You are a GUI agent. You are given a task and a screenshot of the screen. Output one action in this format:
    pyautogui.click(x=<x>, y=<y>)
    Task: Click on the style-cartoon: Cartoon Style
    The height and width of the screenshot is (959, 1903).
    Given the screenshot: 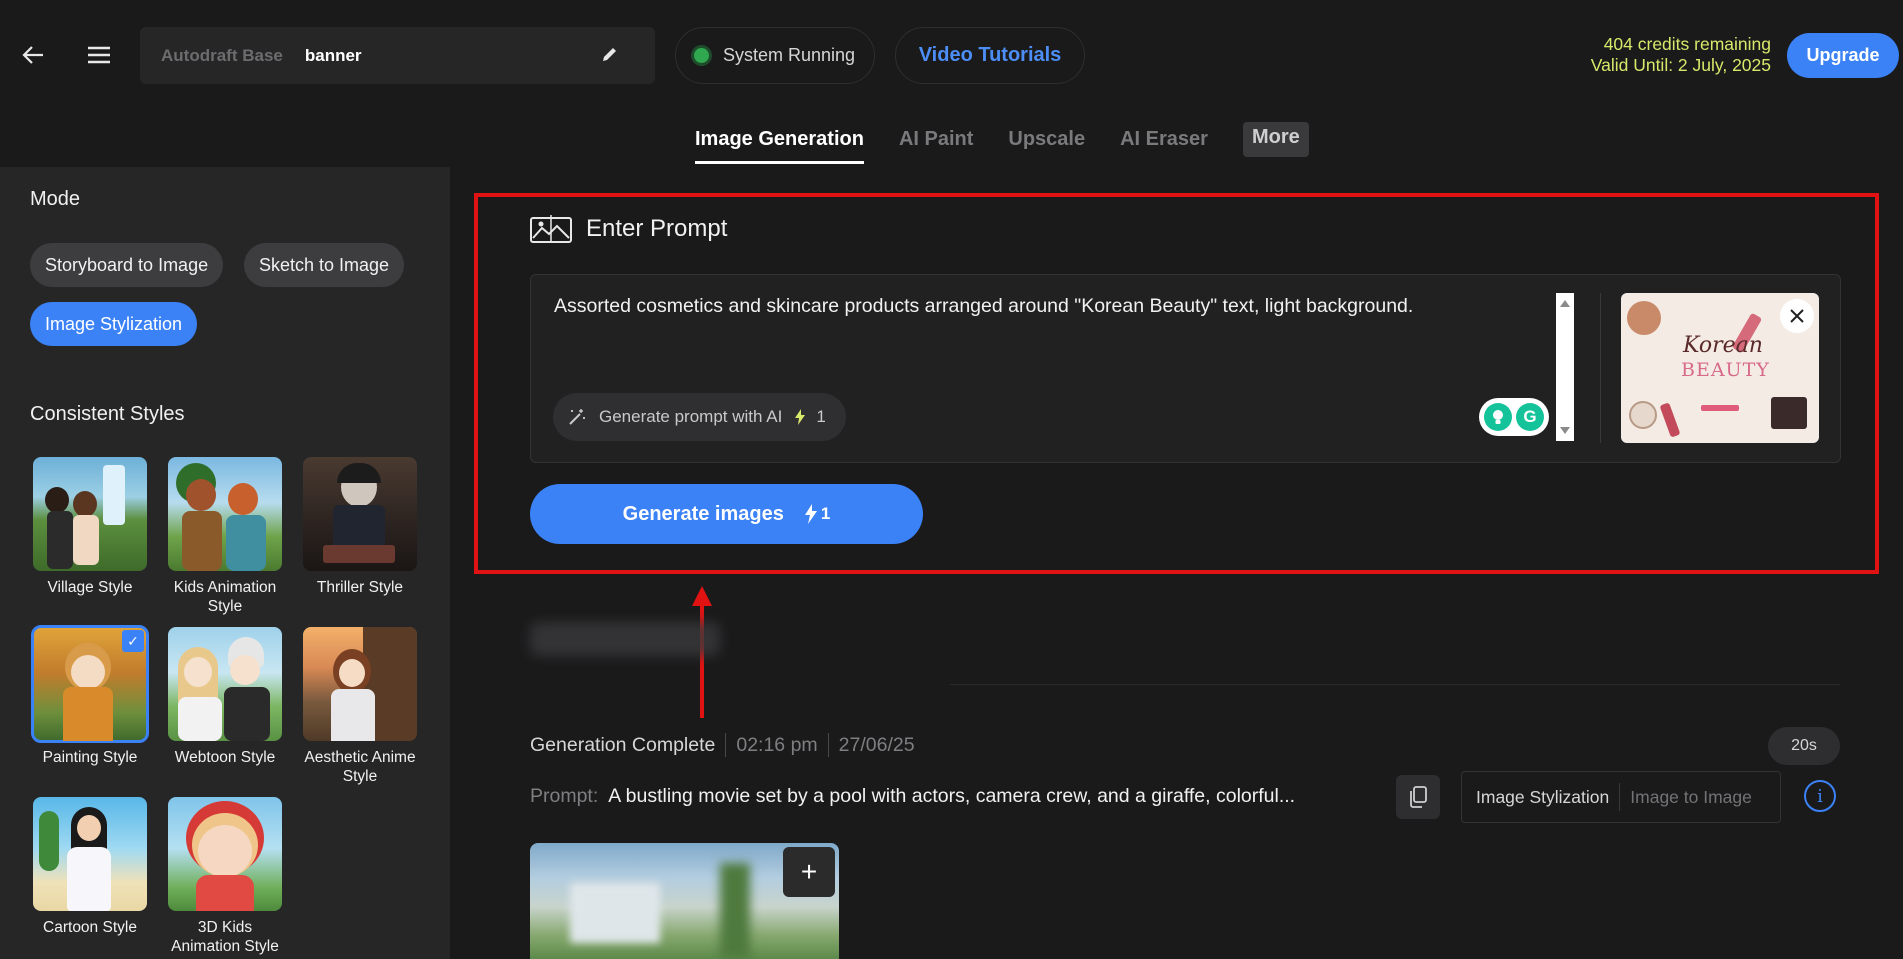 What is the action you would take?
    pyautogui.click(x=90, y=867)
    